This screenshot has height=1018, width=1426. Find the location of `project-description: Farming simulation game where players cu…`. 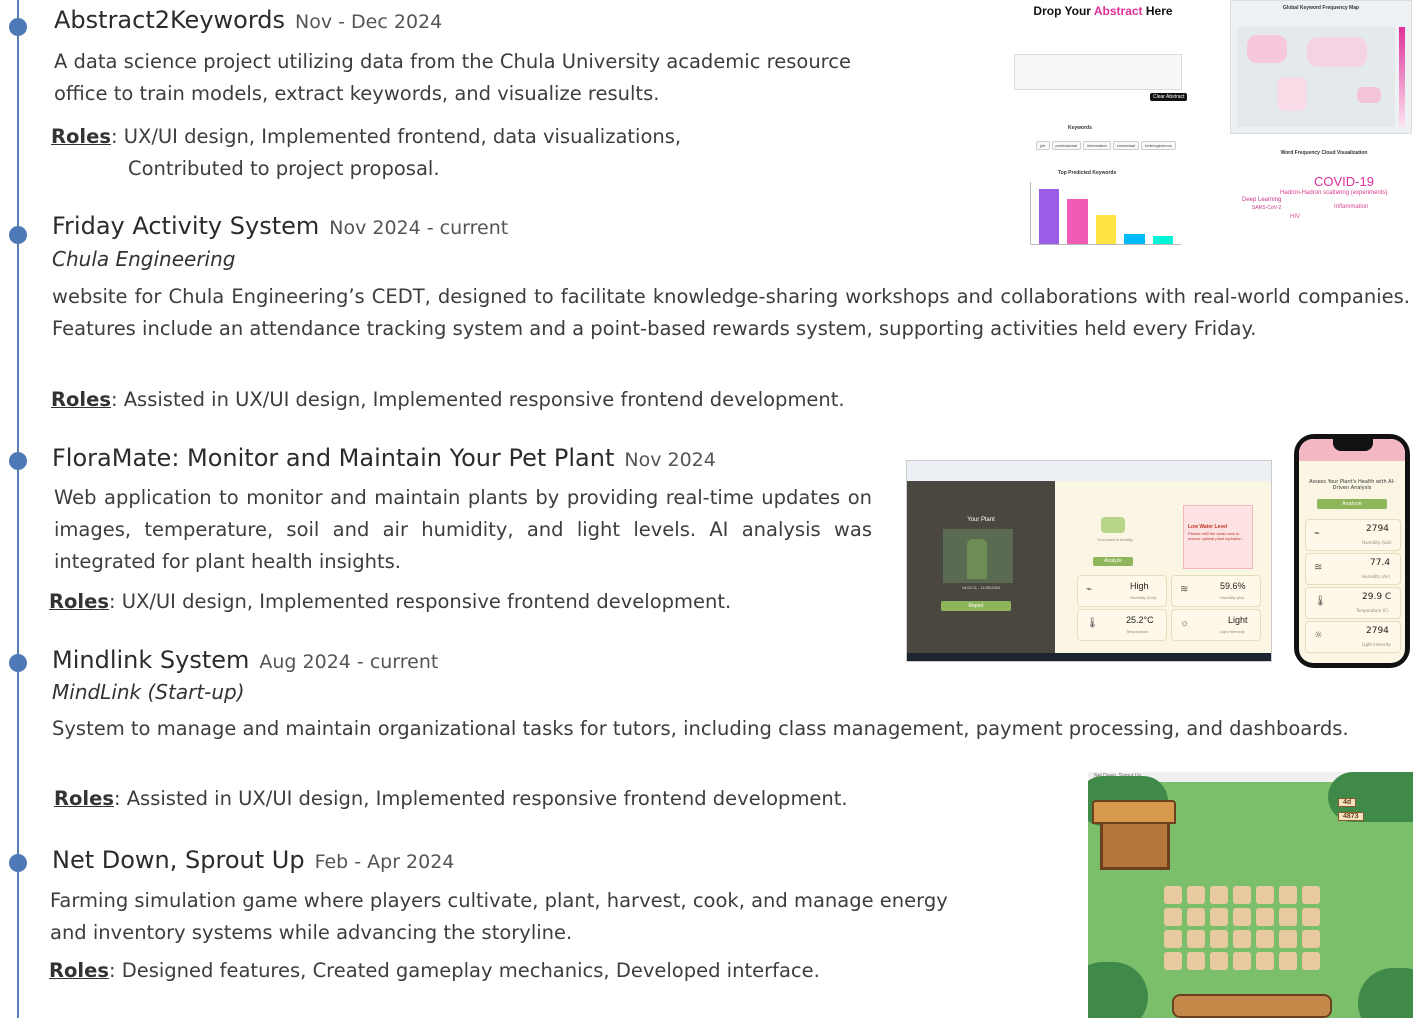

project-description: Farming simulation game where players cu… is located at coordinates (499, 916).